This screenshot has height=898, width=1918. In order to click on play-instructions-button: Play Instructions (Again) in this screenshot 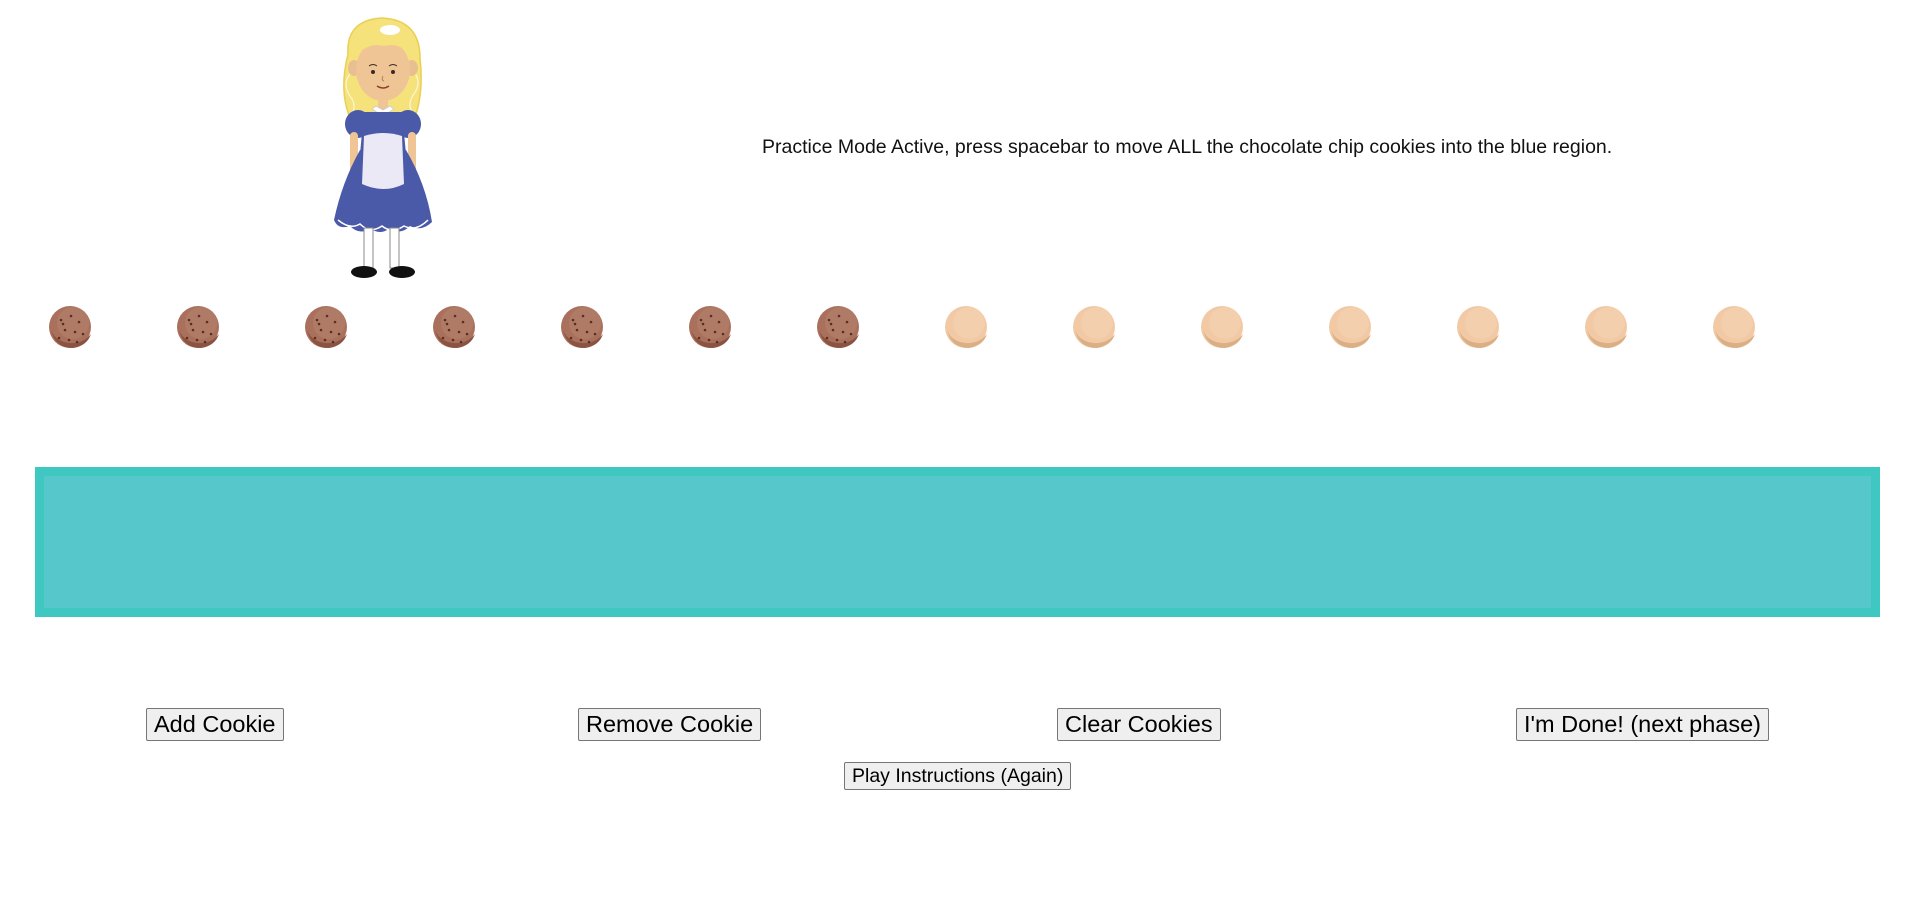, I will do `click(958, 776)`.